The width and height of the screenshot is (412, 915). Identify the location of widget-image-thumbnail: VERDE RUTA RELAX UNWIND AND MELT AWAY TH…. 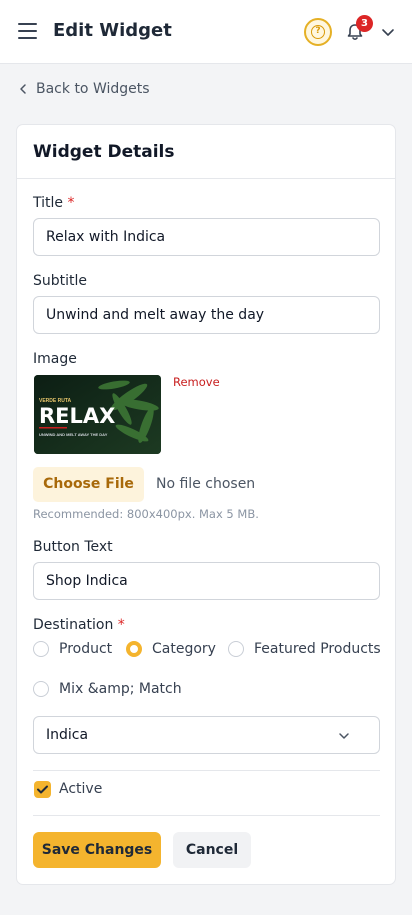
(97, 414).